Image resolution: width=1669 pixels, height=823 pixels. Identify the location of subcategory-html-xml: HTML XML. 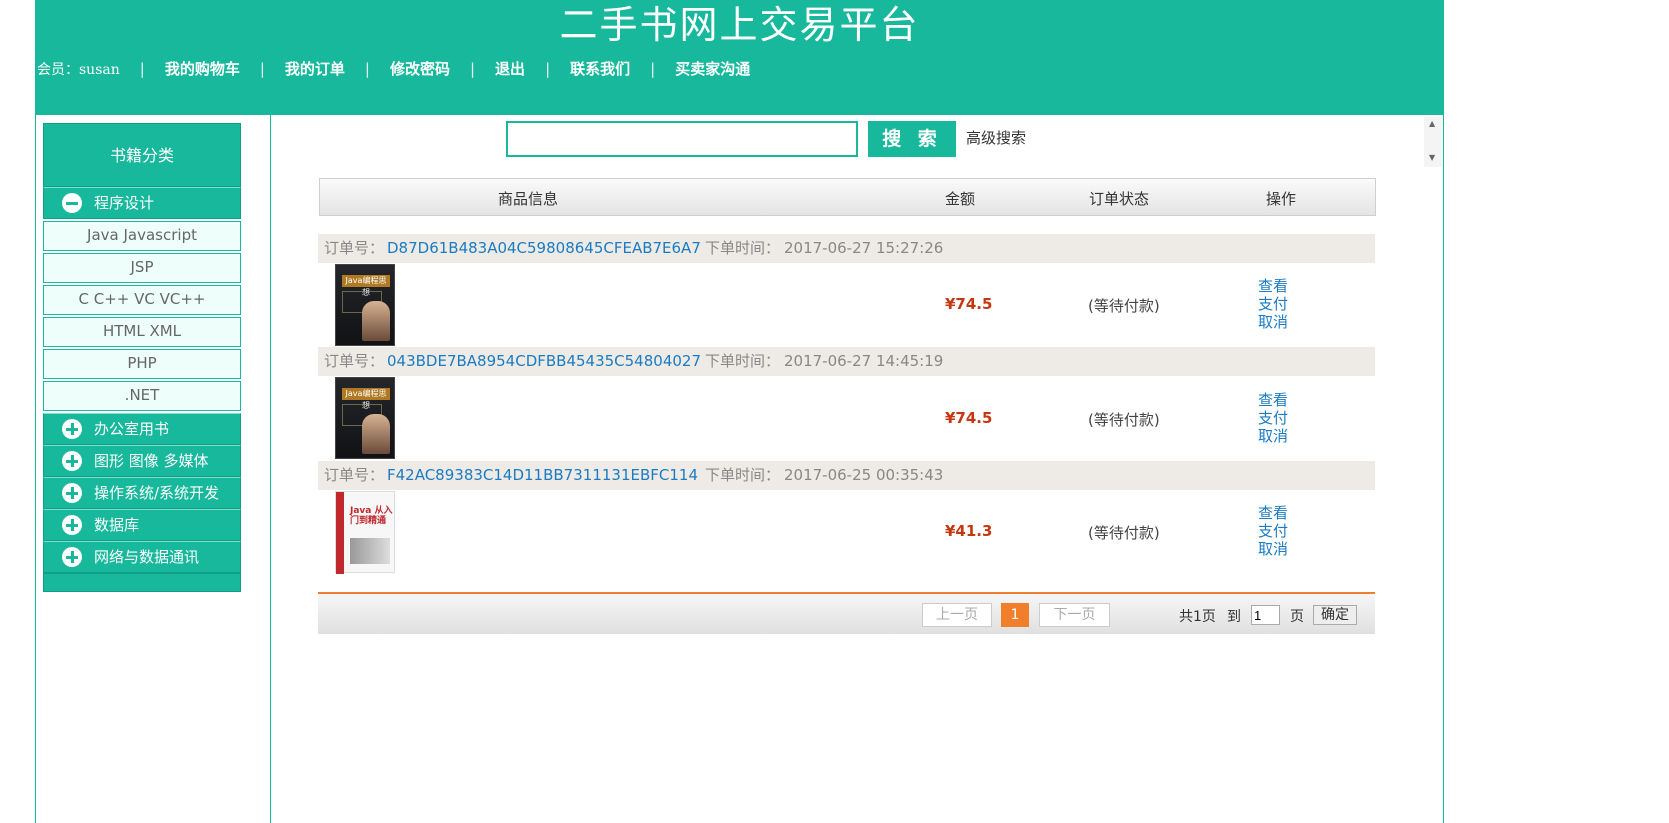
(142, 332).